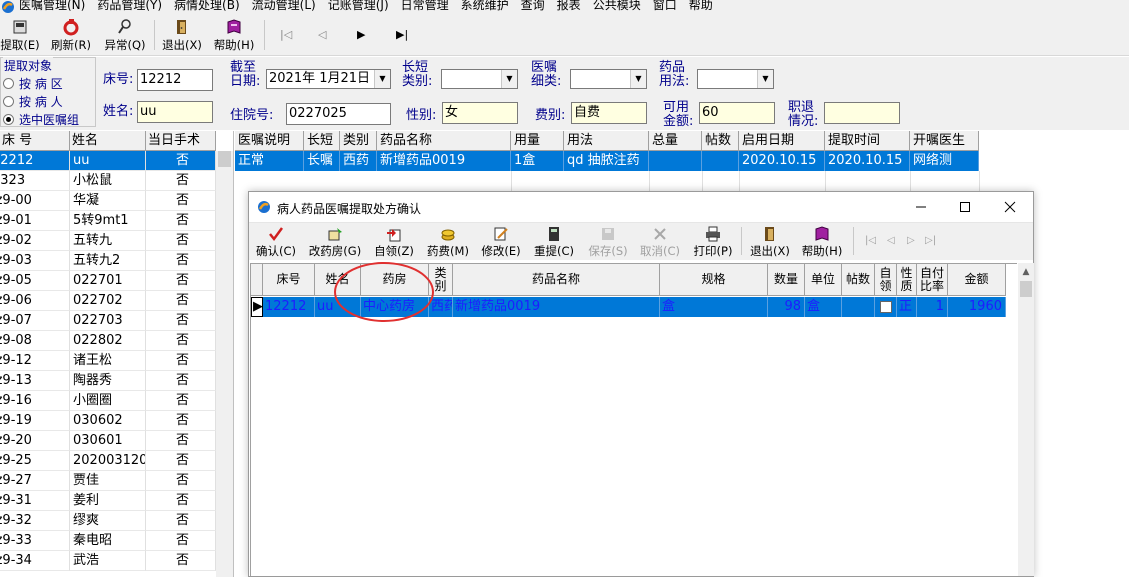 The height and width of the screenshot is (577, 1129). Describe the element at coordinates (175, 80) in the screenshot. I see `bed-field: 12212` at that location.